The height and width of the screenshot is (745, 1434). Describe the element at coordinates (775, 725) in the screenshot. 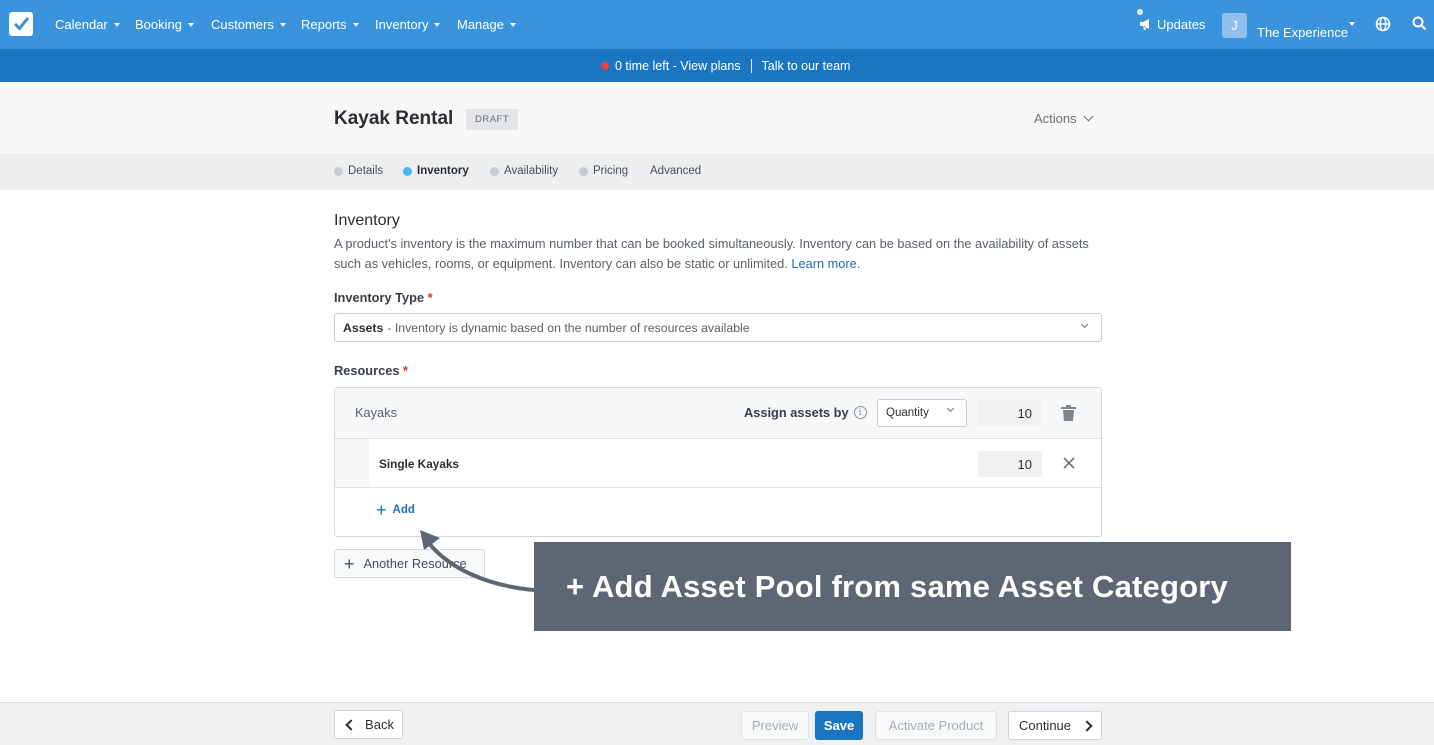

I see `preview-button: Preview` at that location.